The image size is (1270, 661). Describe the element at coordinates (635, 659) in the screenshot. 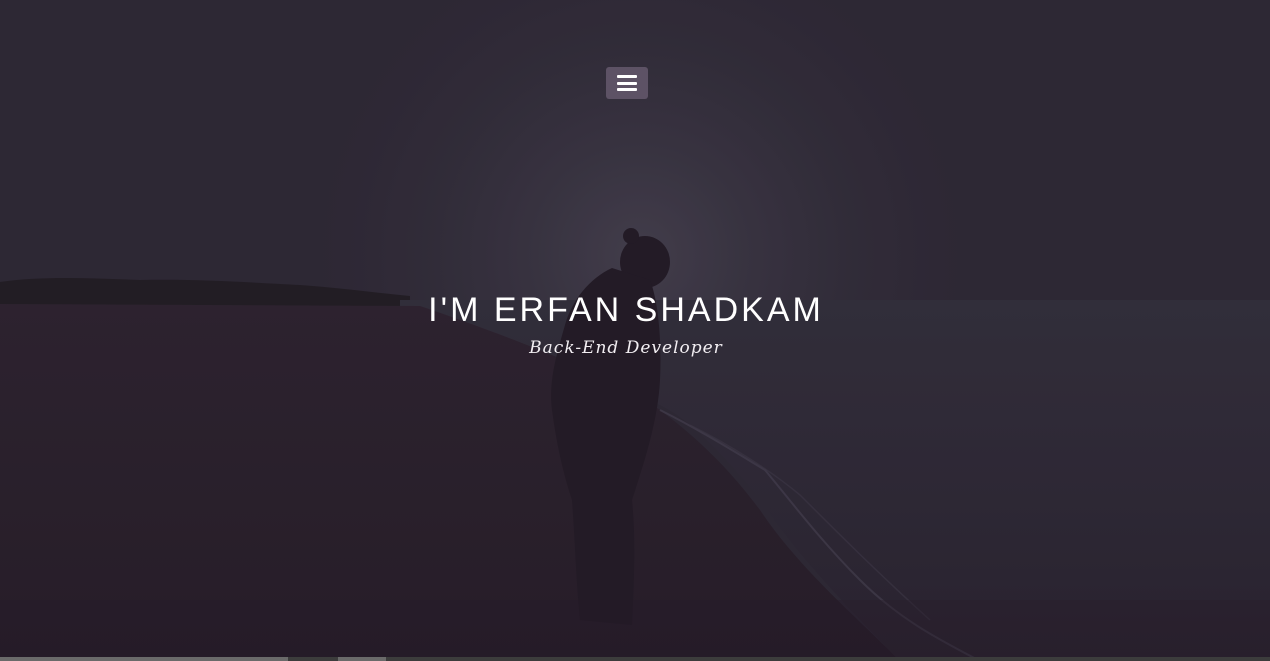

I see `horizontal-scrollbar` at that location.